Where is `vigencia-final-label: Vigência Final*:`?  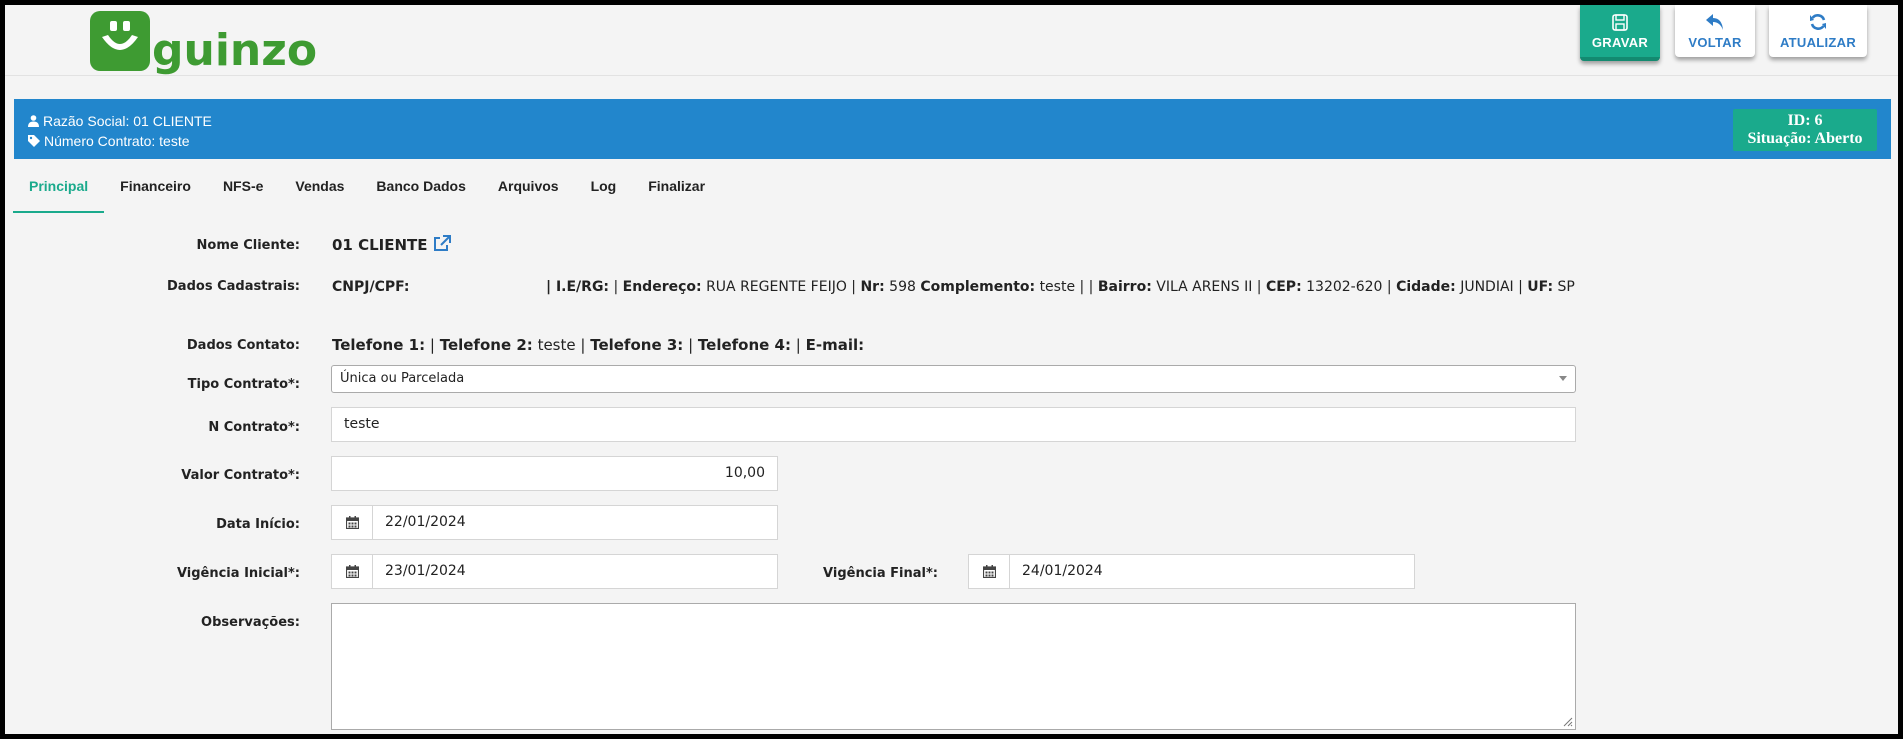
vigencia-final-label: Vigência Final*: is located at coordinates (880, 573).